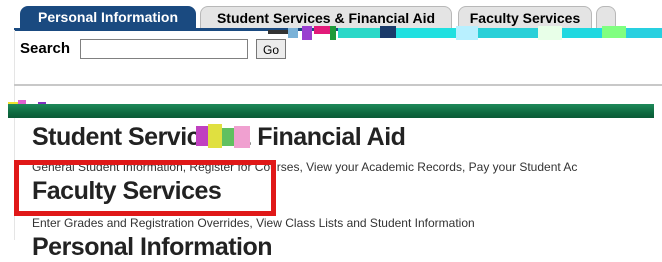  Describe the element at coordinates (338, 85) in the screenshot. I see `divider` at that location.